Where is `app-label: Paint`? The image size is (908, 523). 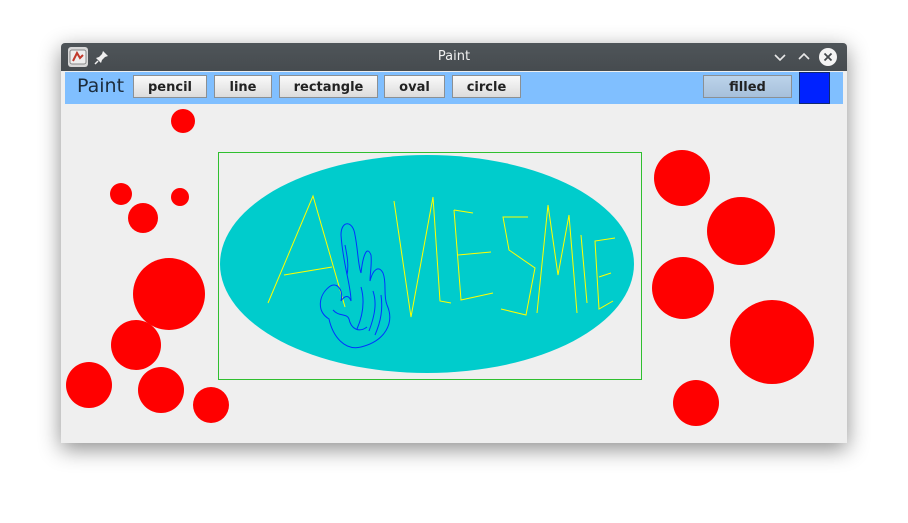
app-label: Paint is located at coordinates (101, 86).